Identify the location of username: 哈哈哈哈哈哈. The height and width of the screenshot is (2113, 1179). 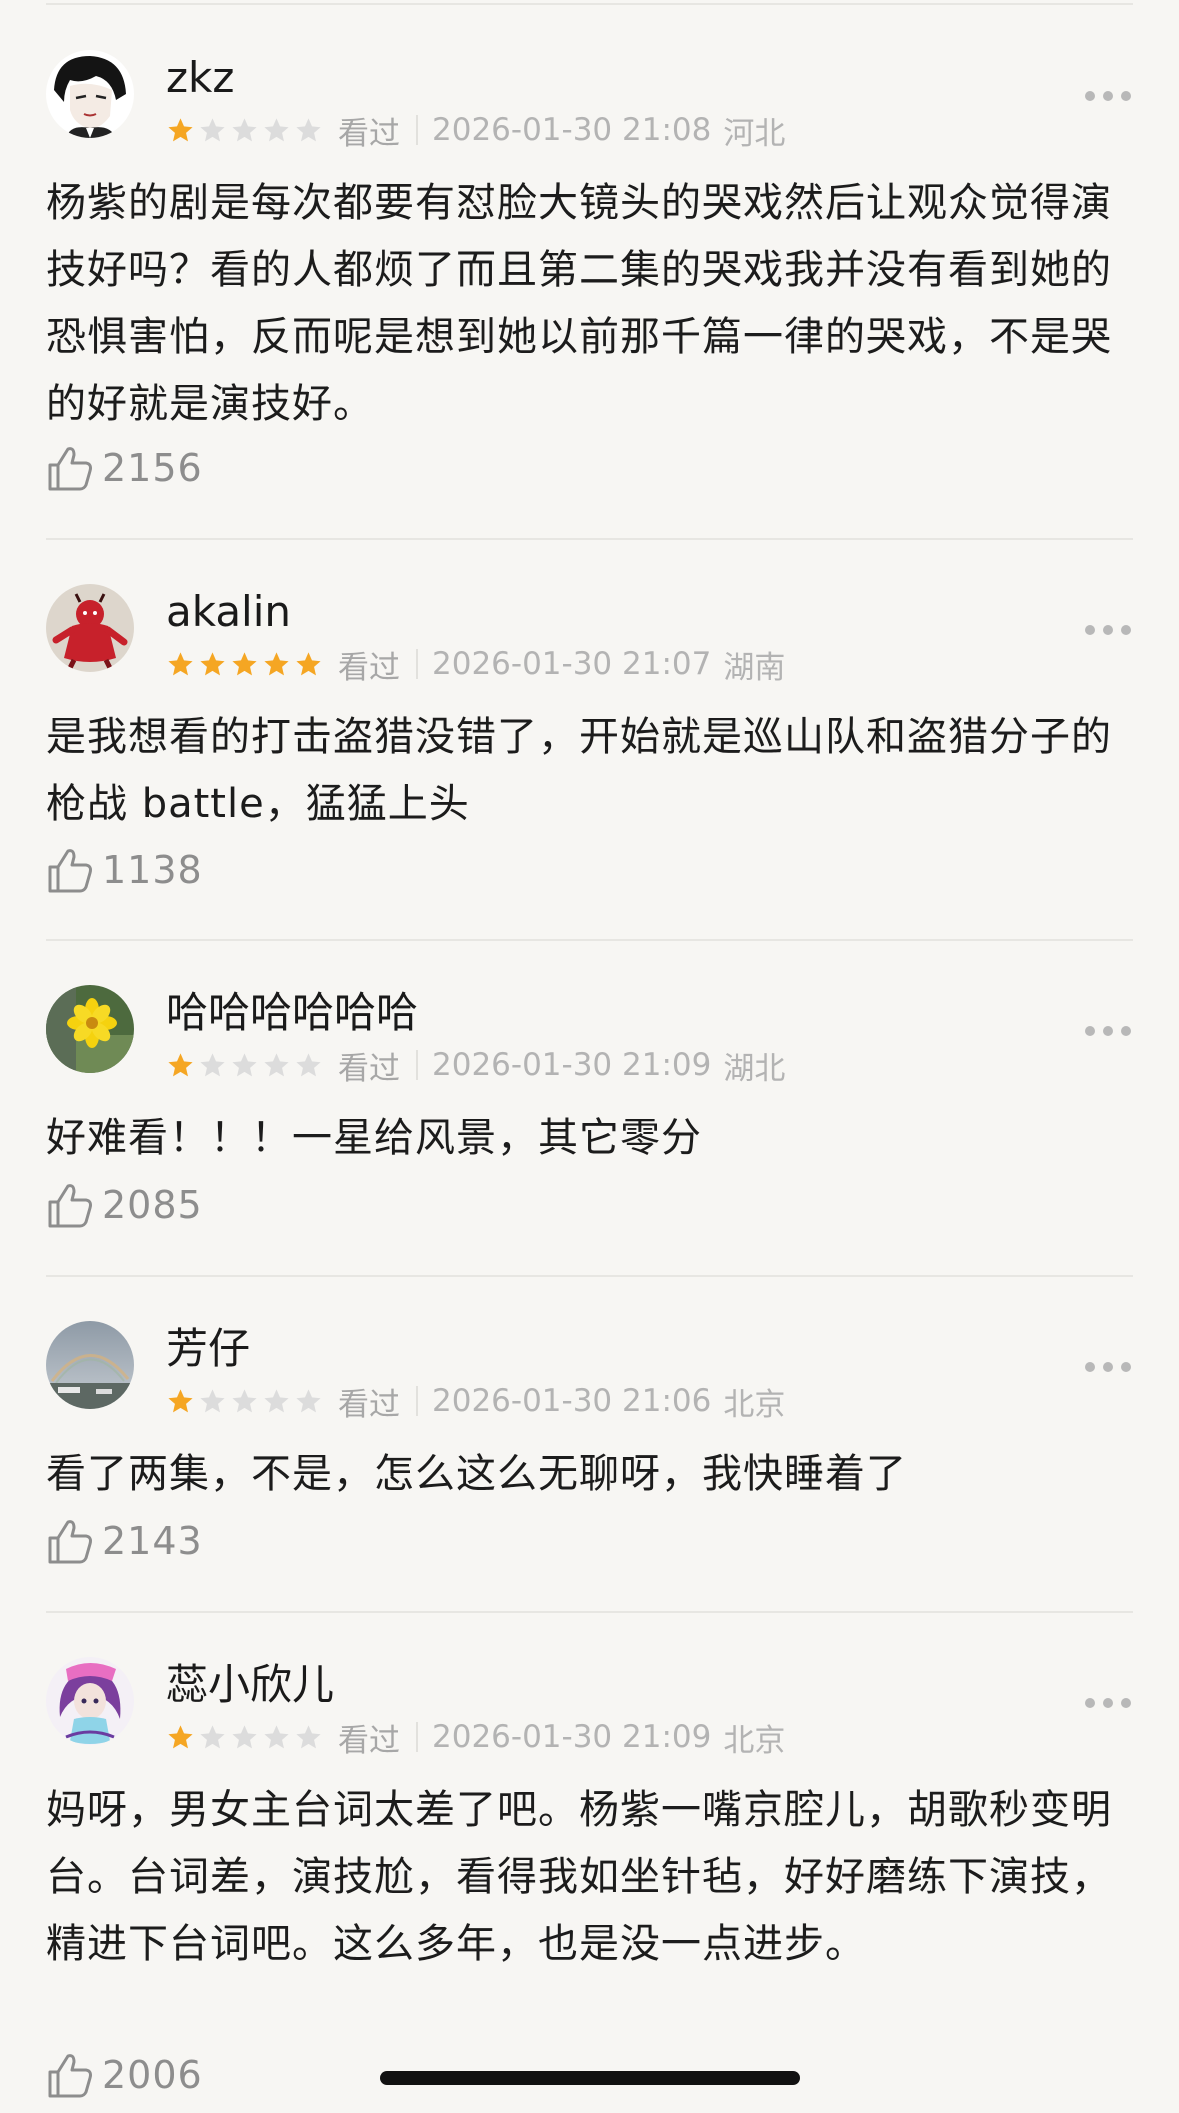
(292, 1013).